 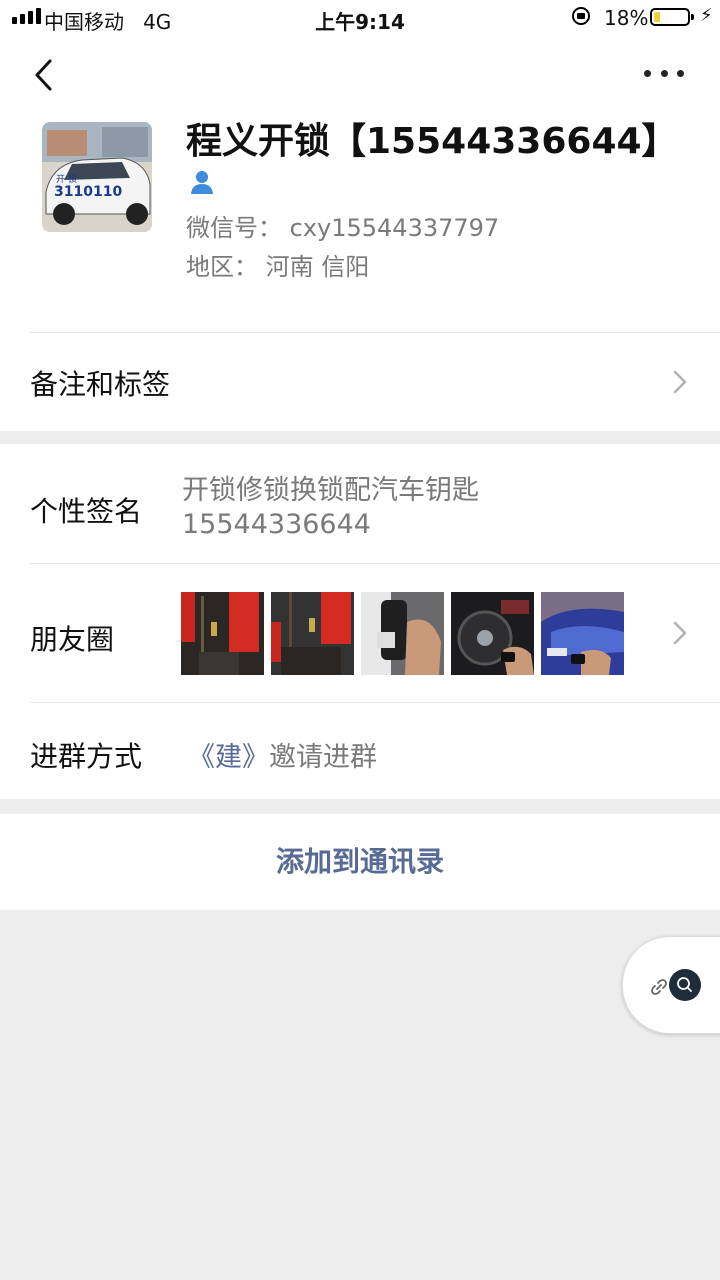 I want to click on link-icon, so click(x=659, y=987).